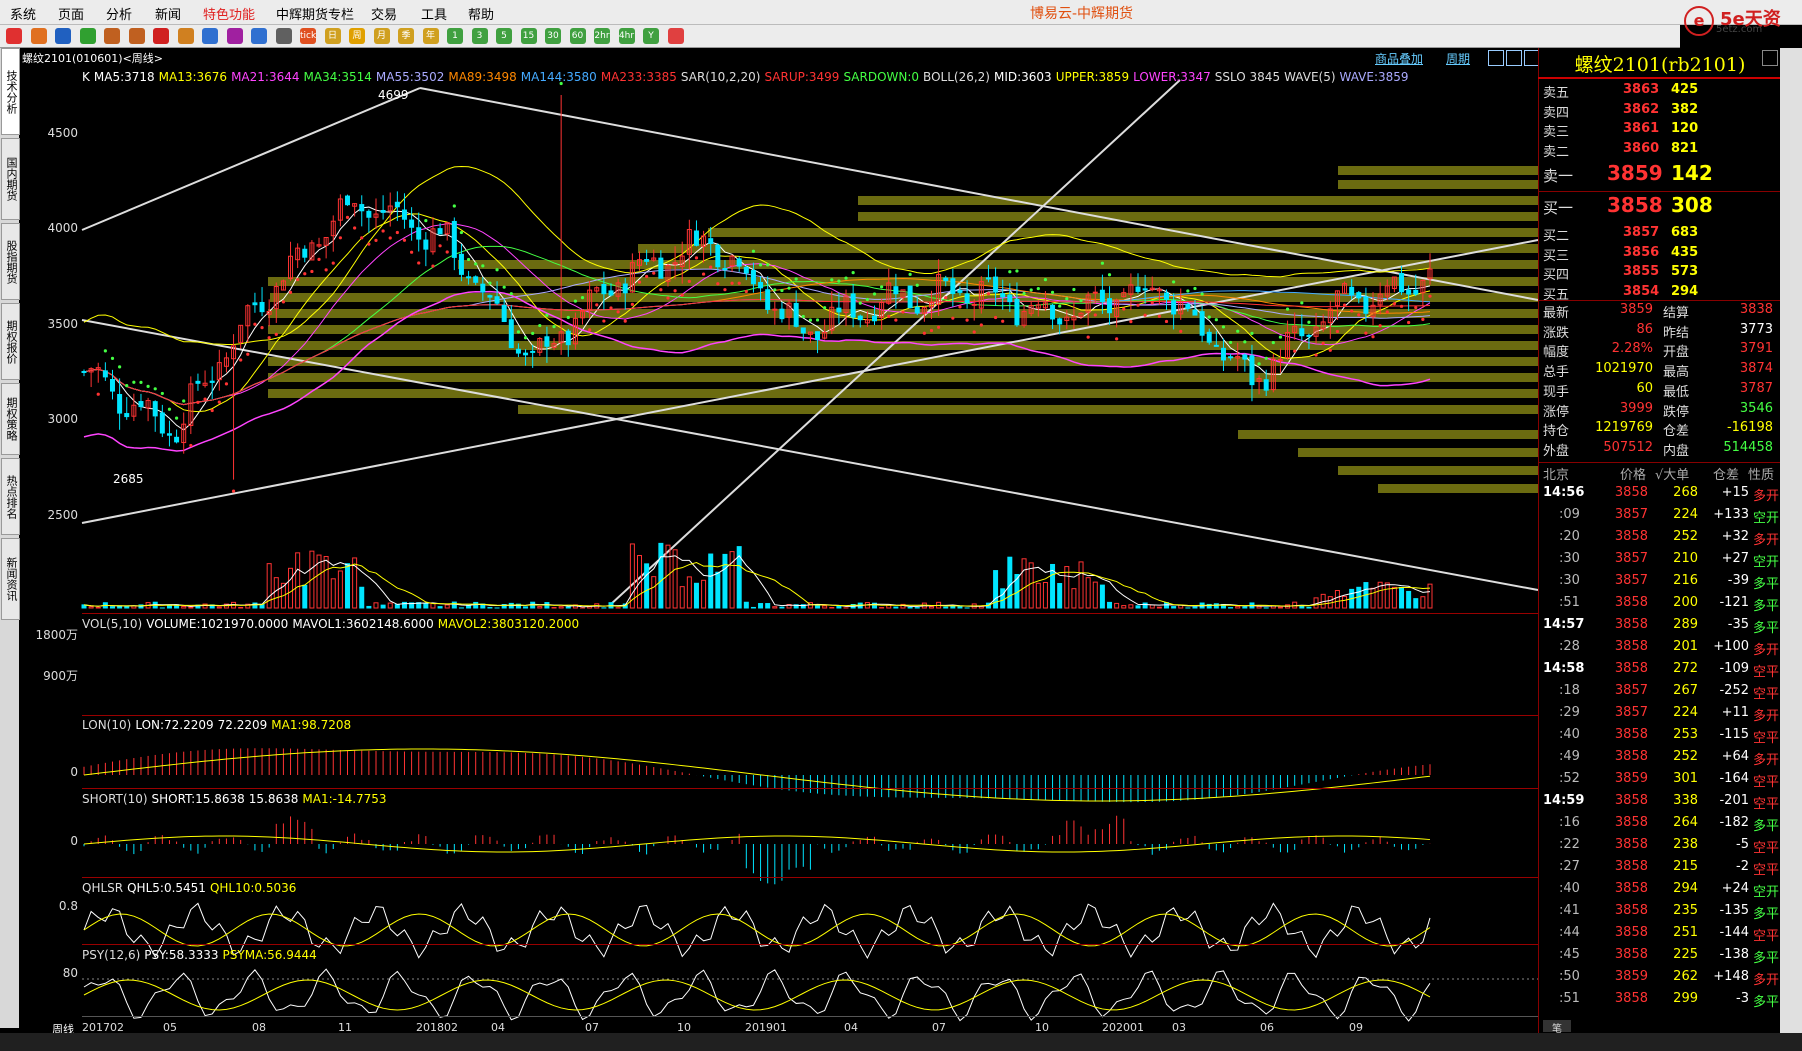 The image size is (1802, 1051). I want to click on tick-footer-tab: 笔, so click(1557, 1027).